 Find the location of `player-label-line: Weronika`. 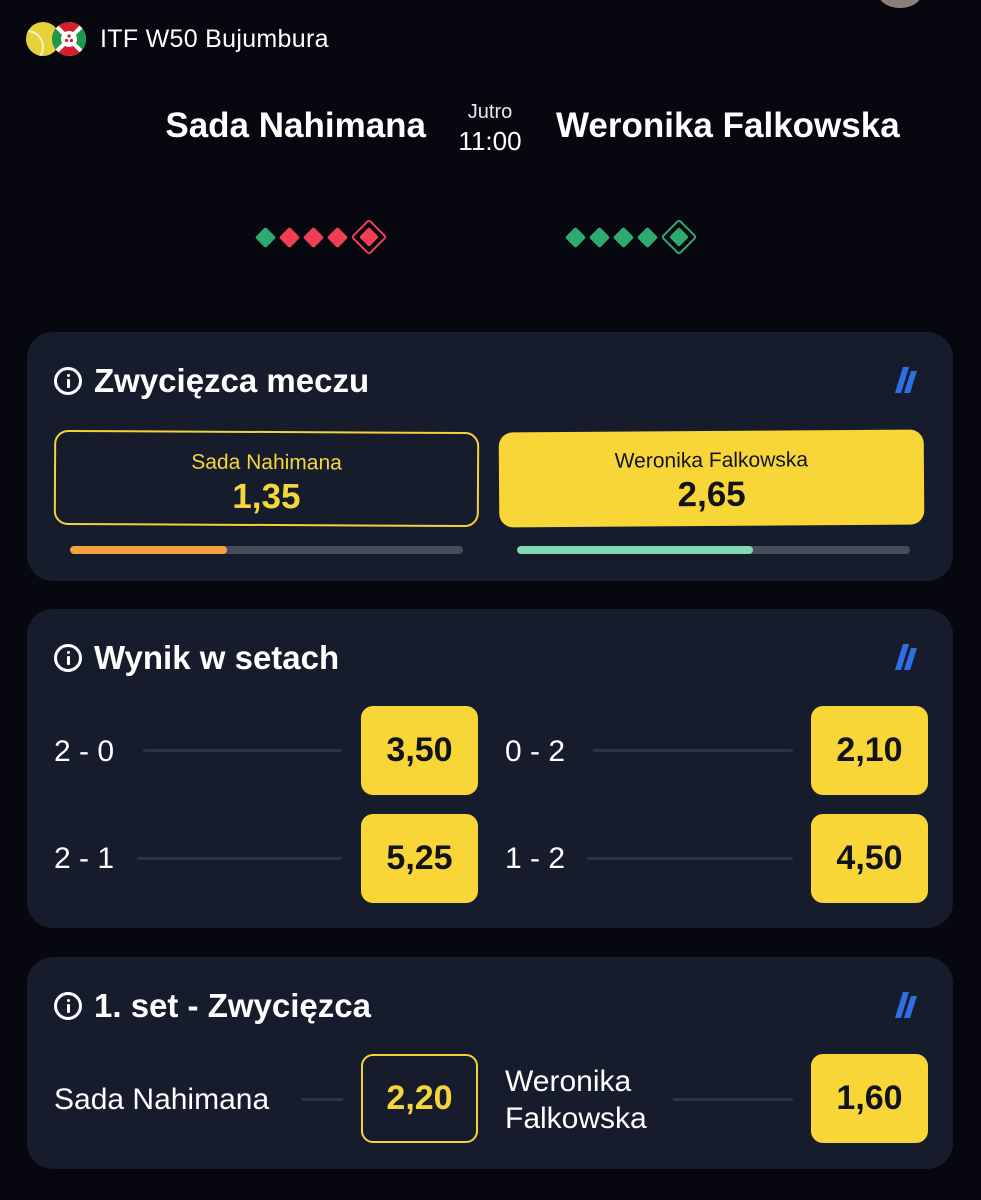

player-label-line: Weronika is located at coordinates (568, 1081).